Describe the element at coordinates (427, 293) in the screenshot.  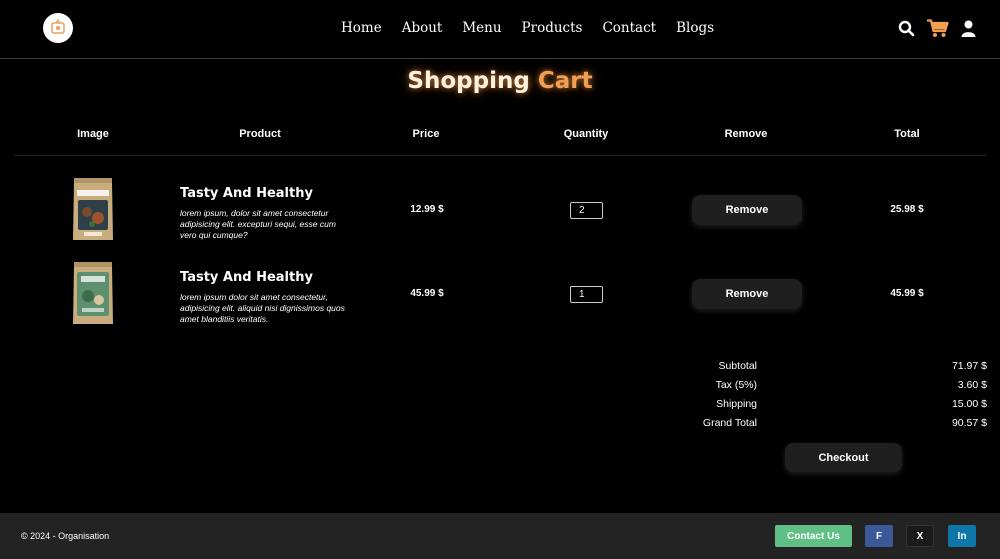
I see `product-price: 45.99 $` at that location.